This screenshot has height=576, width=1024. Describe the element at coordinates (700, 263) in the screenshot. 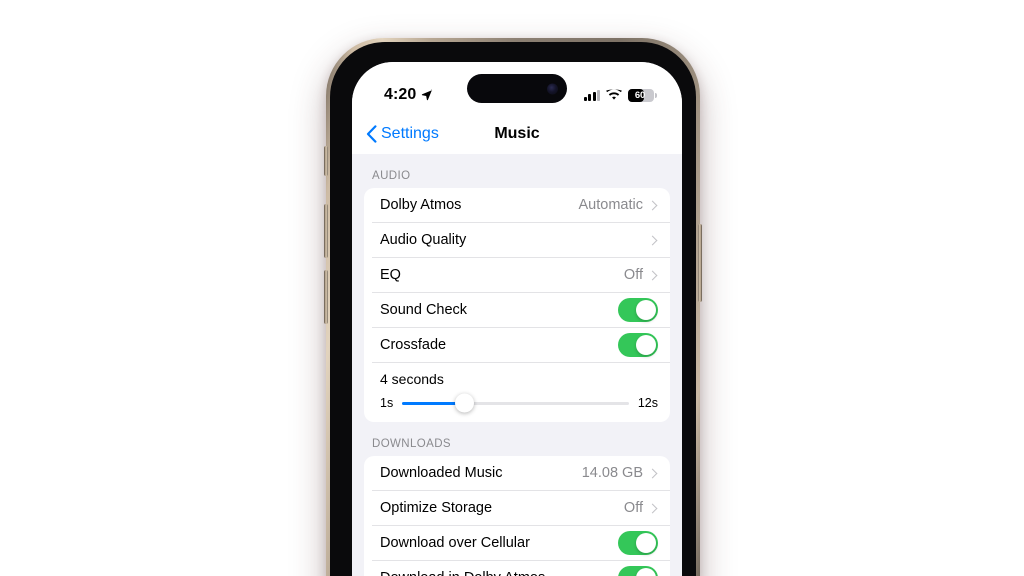

I see `power-button` at that location.